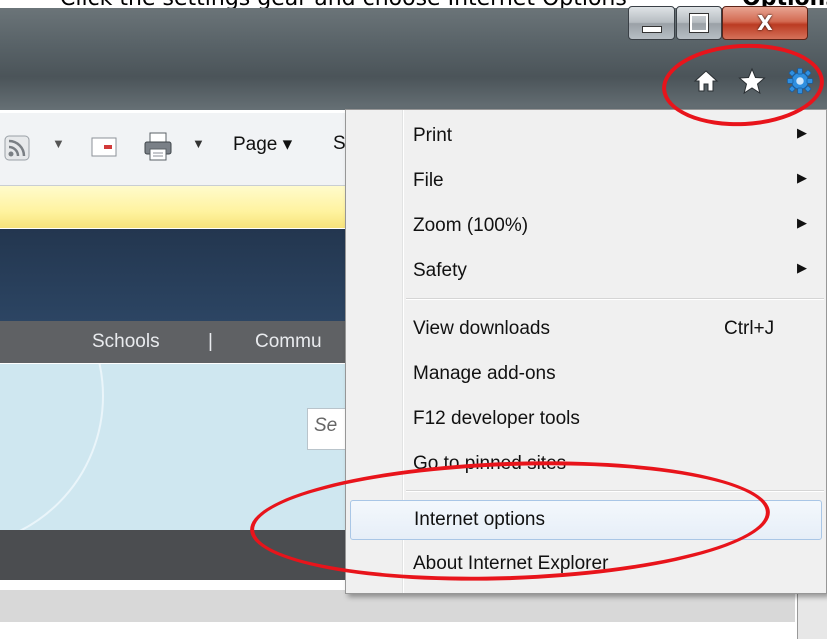 The height and width of the screenshot is (639, 827). I want to click on star-icon, so click(752, 81).